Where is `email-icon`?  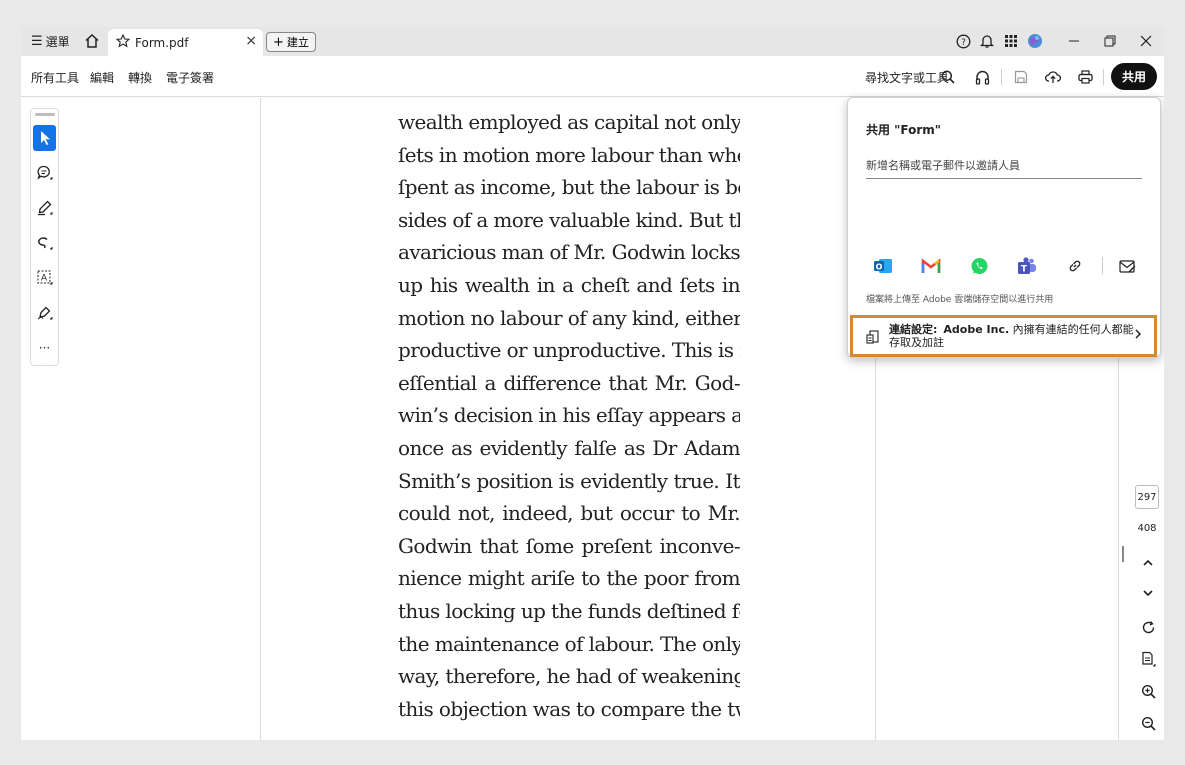 email-icon is located at coordinates (1127, 266).